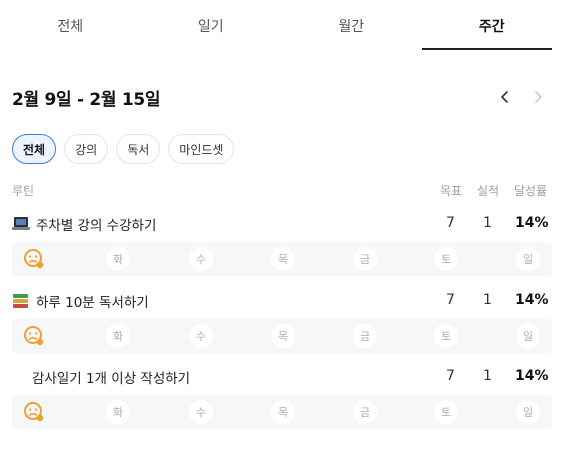  I want to click on chevron-left-icon, so click(505, 97).